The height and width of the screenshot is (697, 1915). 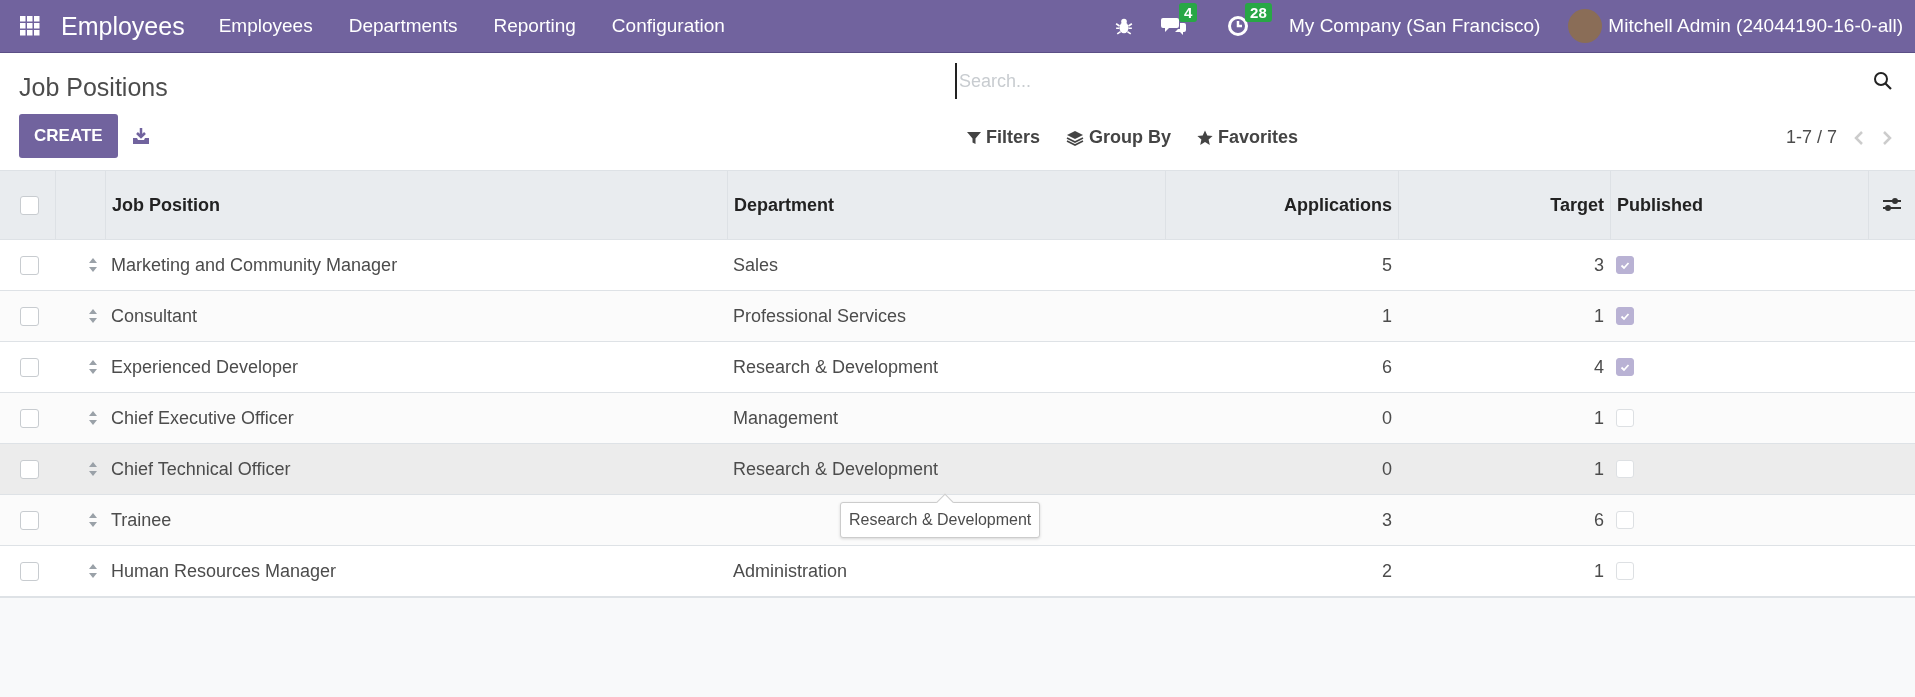 I want to click on table-cell: Human Resources Manager, so click(x=224, y=571).